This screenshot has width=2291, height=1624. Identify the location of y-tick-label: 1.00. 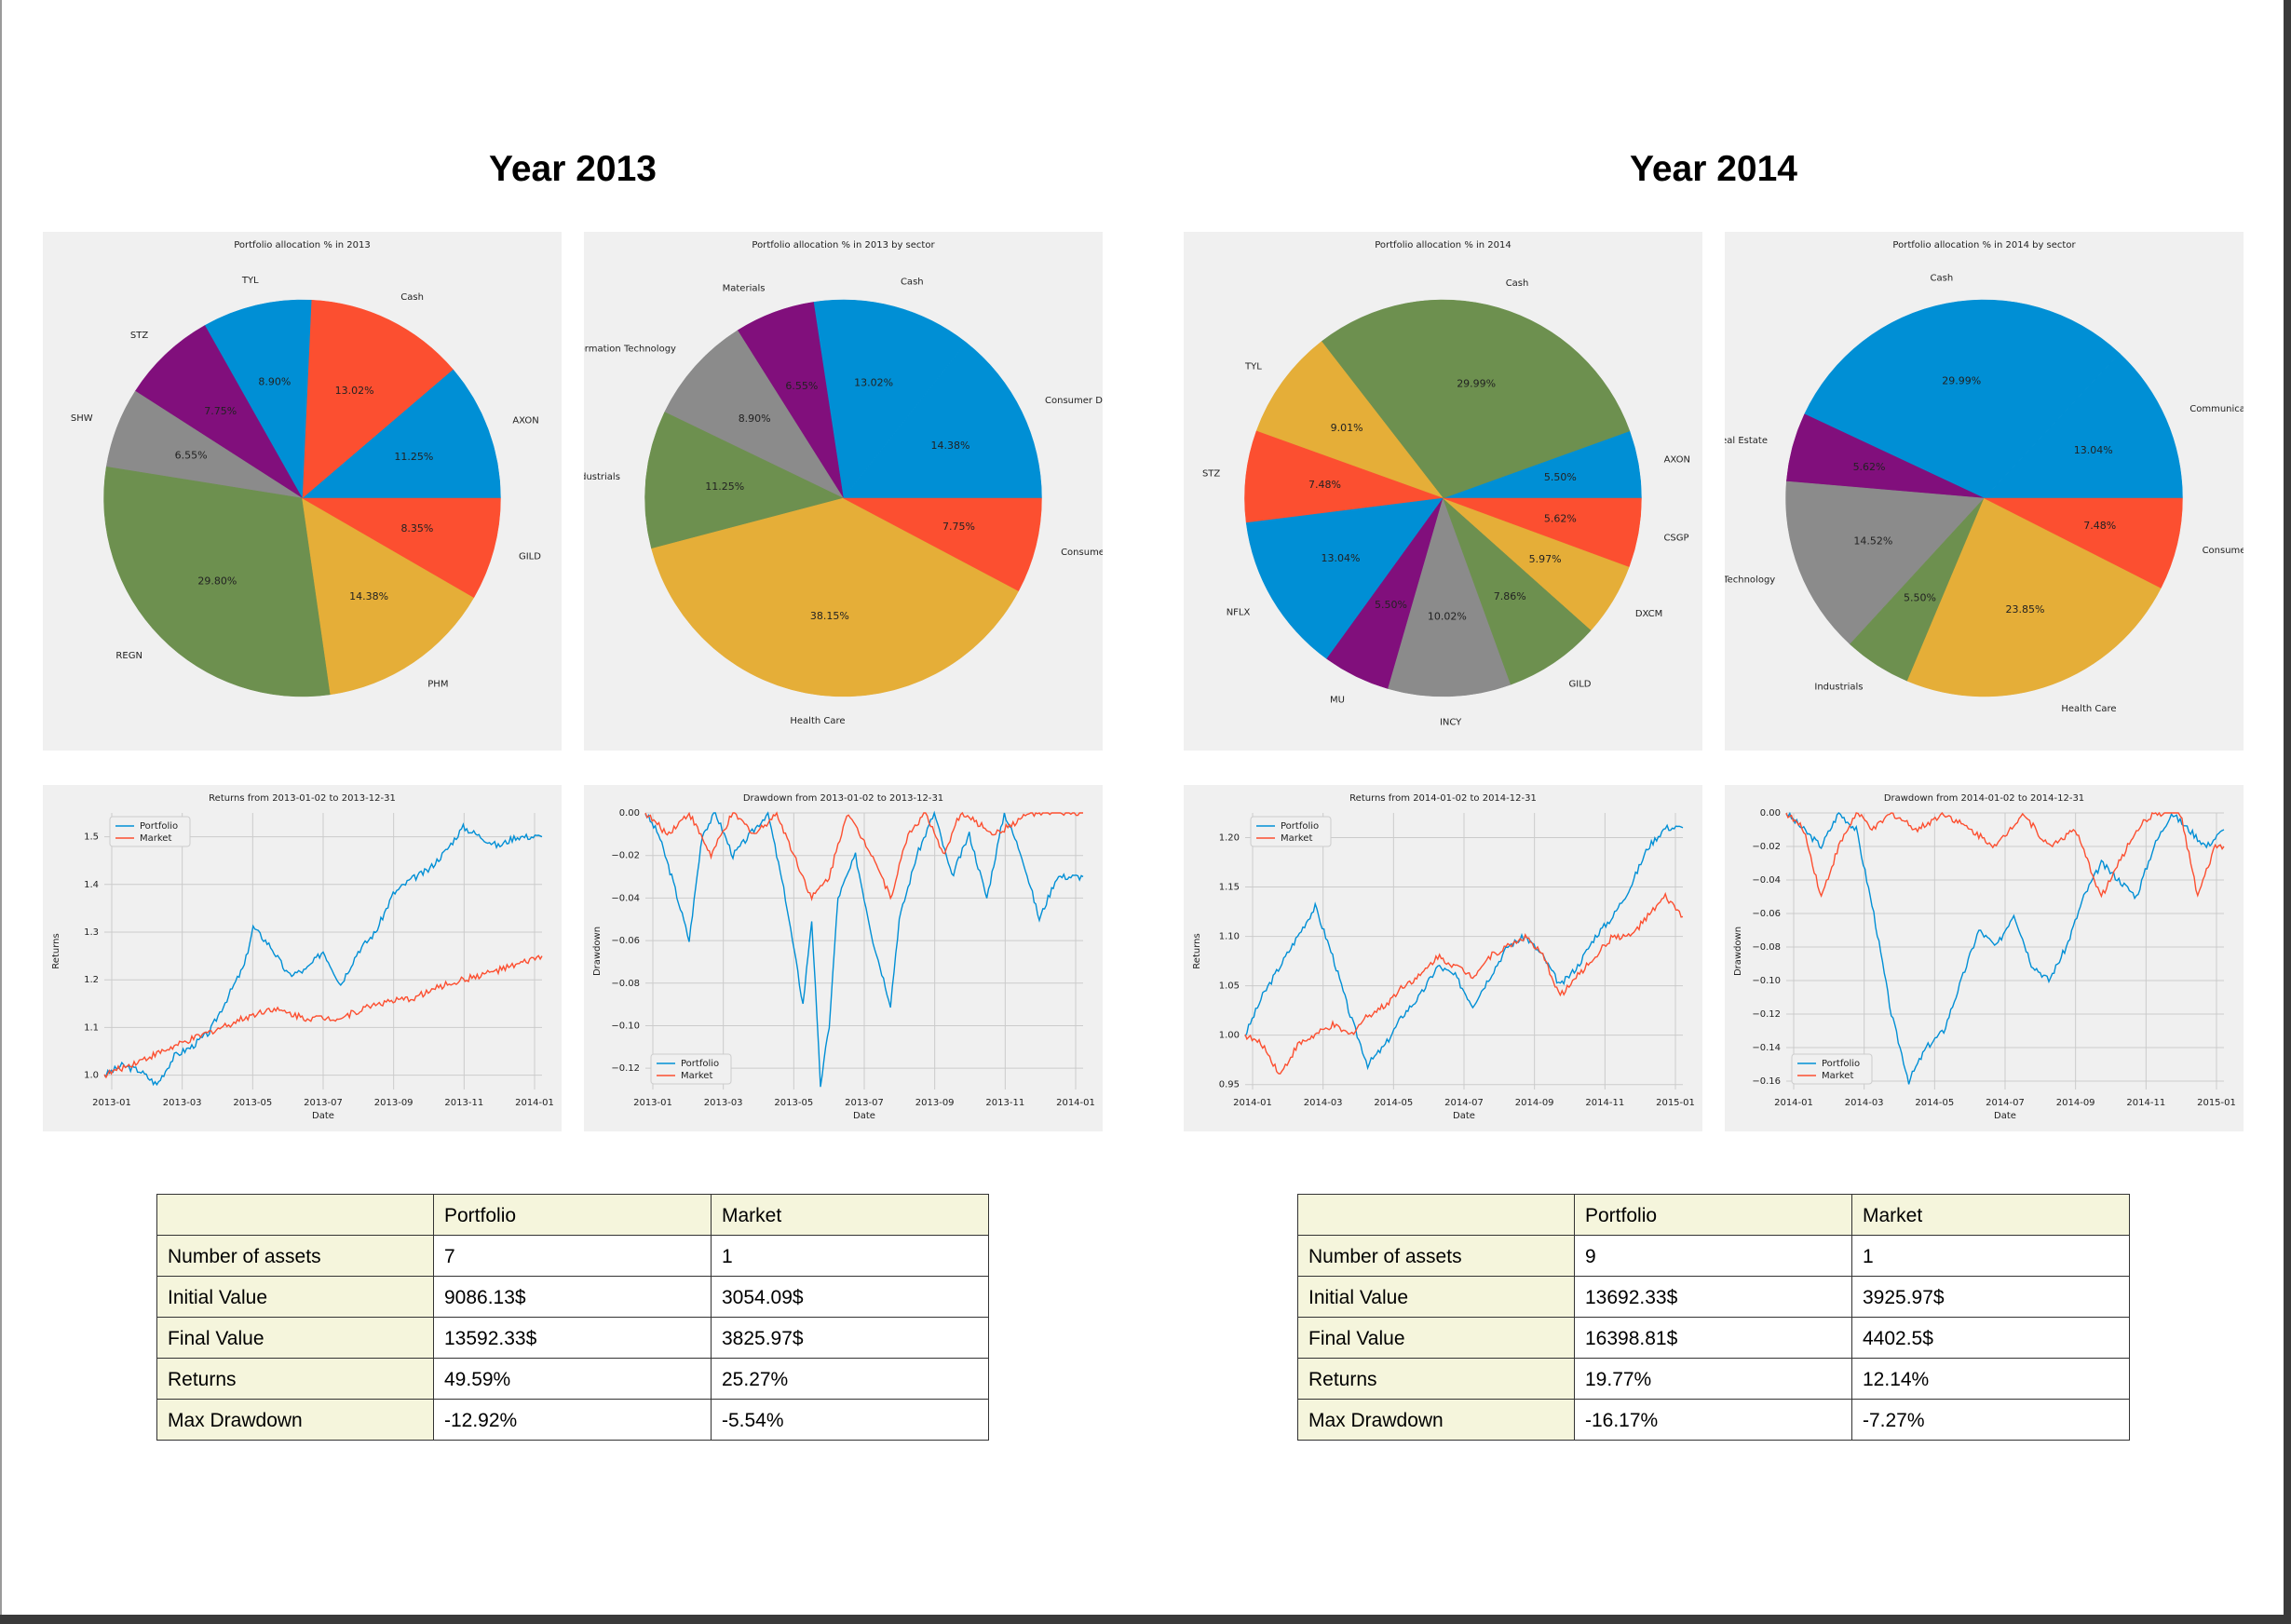
(1229, 1036).